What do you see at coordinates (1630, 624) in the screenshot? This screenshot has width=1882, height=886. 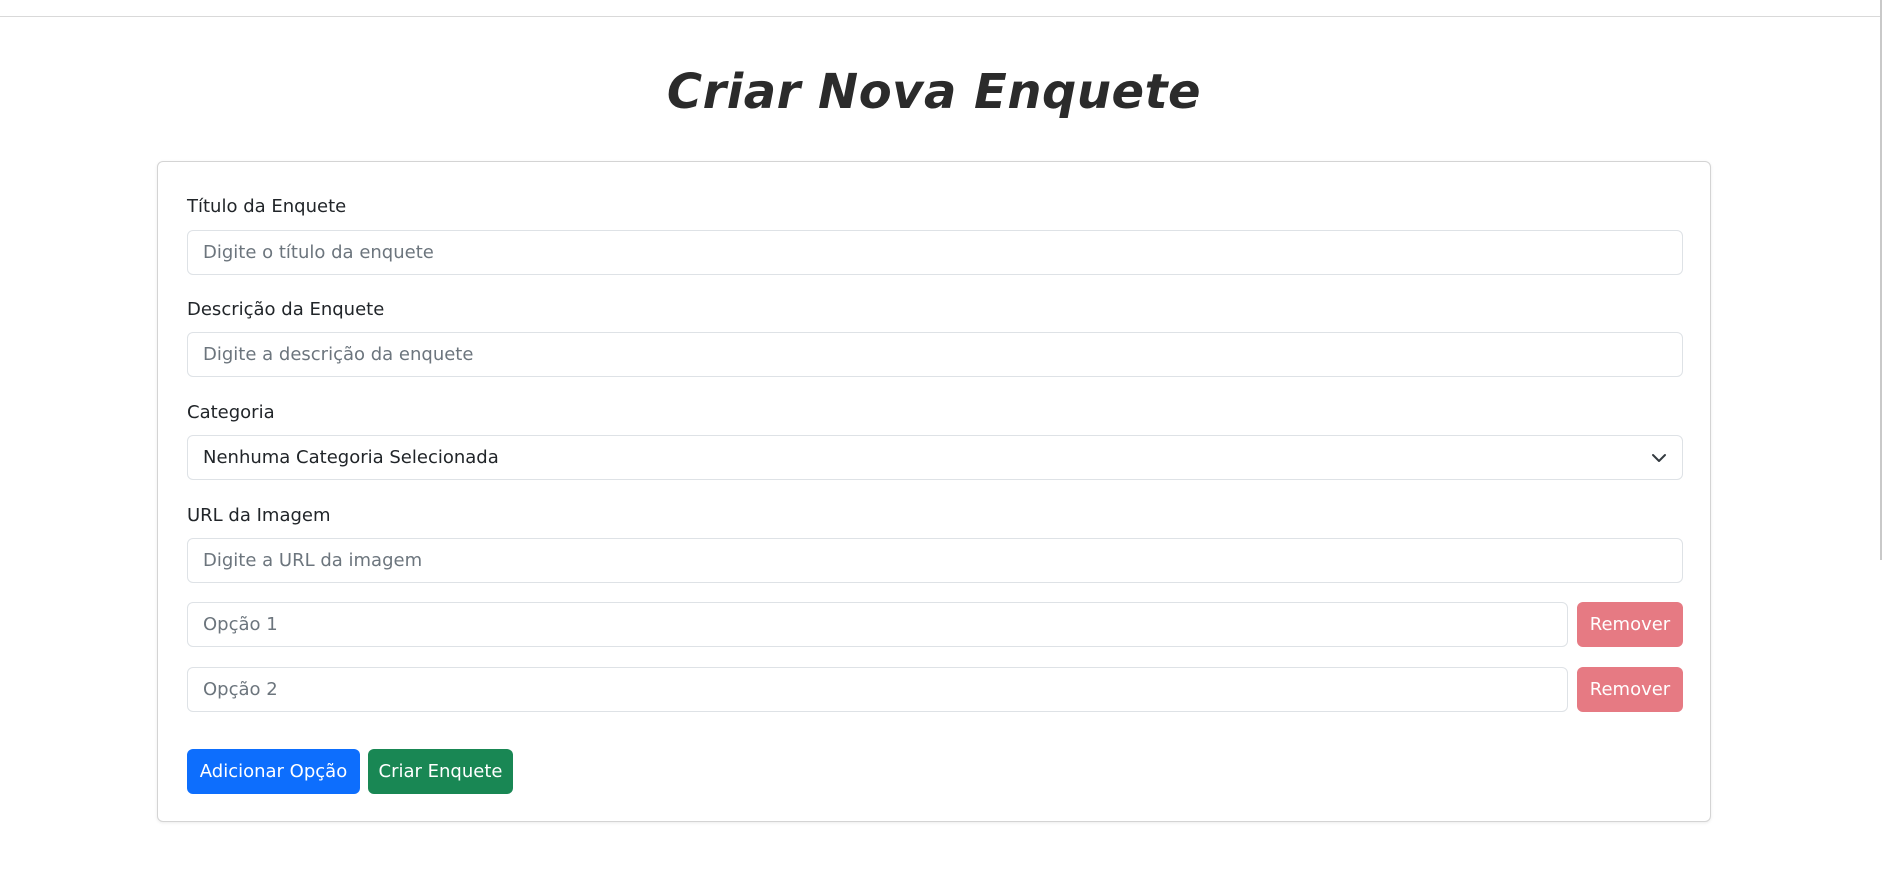 I see `remove-option-1-button: Remover` at bounding box center [1630, 624].